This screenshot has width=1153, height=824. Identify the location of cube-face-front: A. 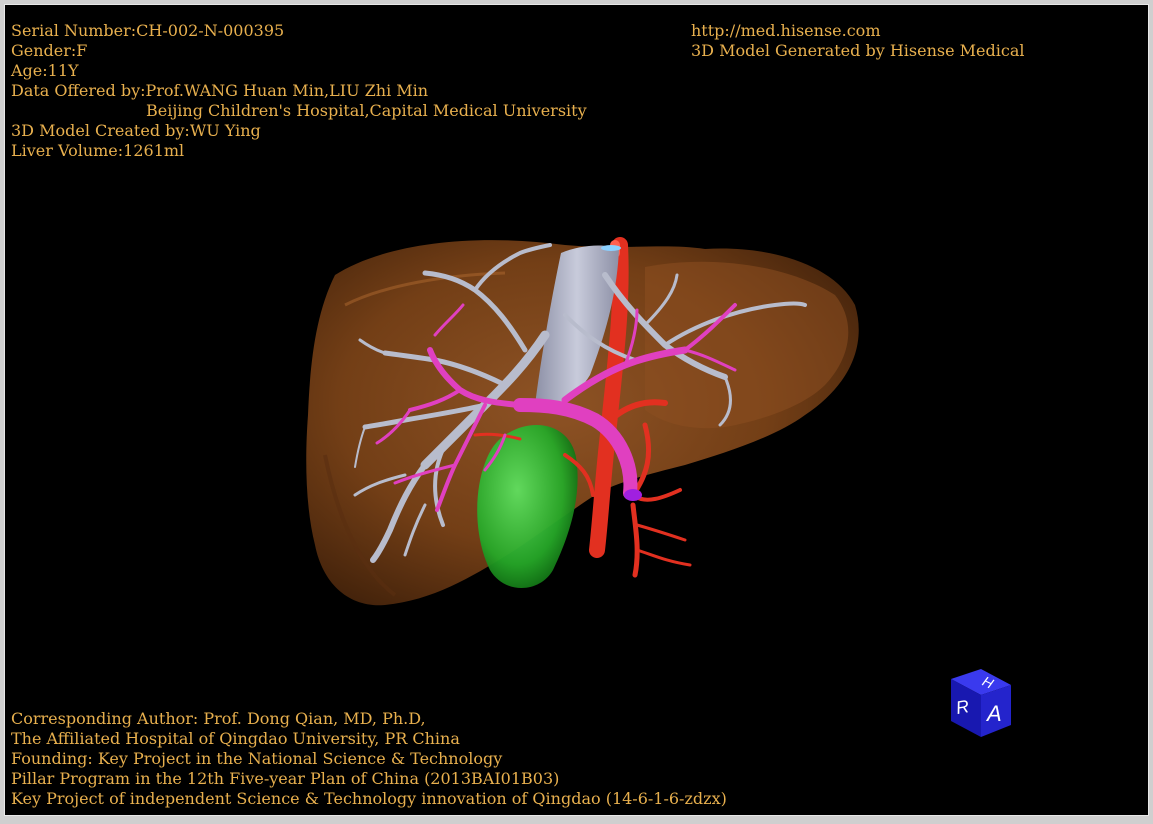
(993, 713).